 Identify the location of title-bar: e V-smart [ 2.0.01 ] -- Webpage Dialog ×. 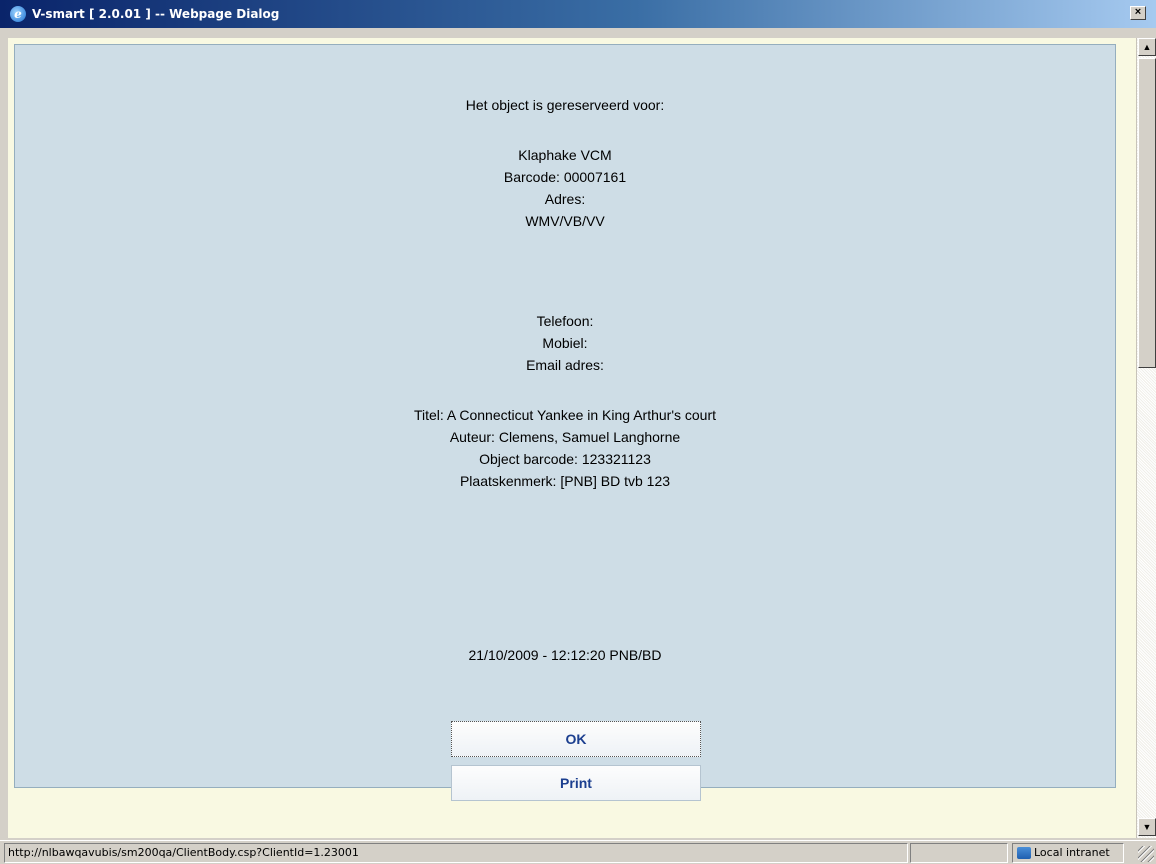
(578, 14).